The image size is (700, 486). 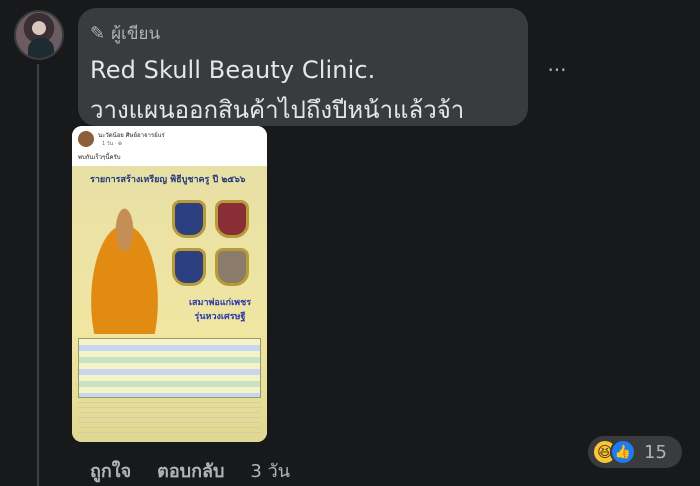 What do you see at coordinates (220, 310) in the screenshot?
I see `poster-name: เสมาพ่อแก่เพชร รุ่นหวงเศรษฐี` at bounding box center [220, 310].